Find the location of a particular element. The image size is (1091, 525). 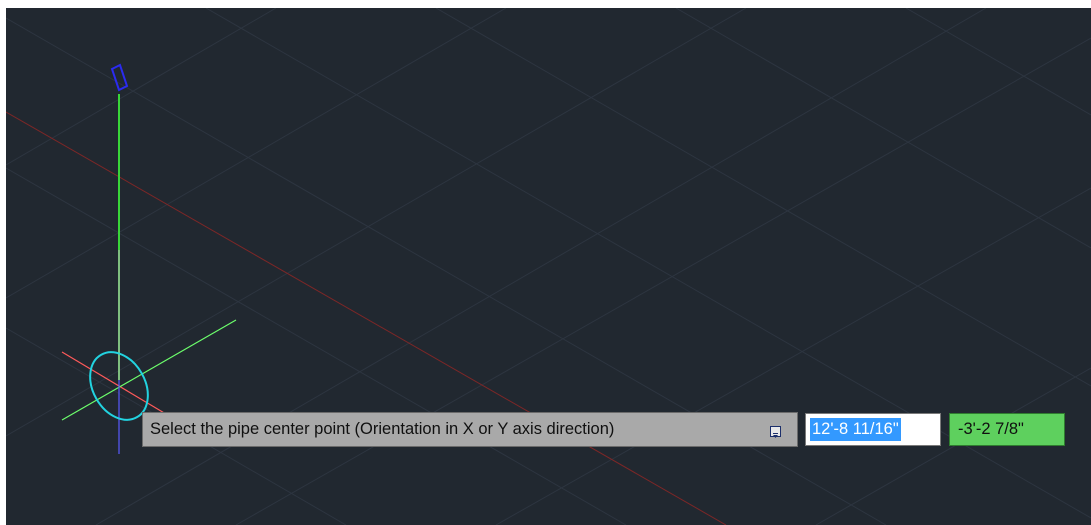

down-arrow-icon is located at coordinates (775, 432).